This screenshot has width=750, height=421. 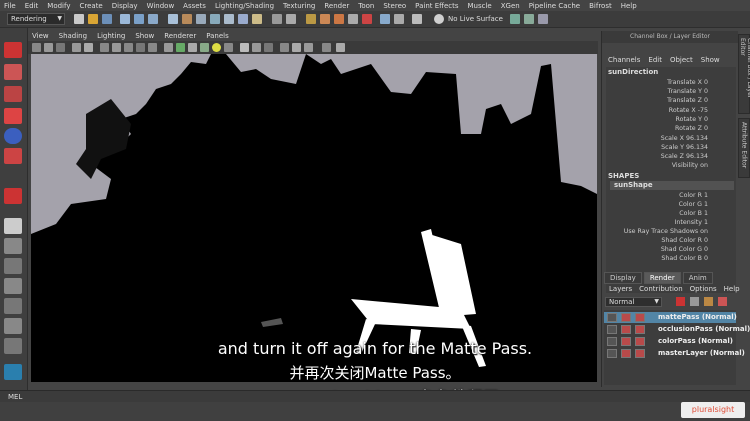 I want to click on menu-paint-effects: Paint Effects, so click(x=436, y=6).